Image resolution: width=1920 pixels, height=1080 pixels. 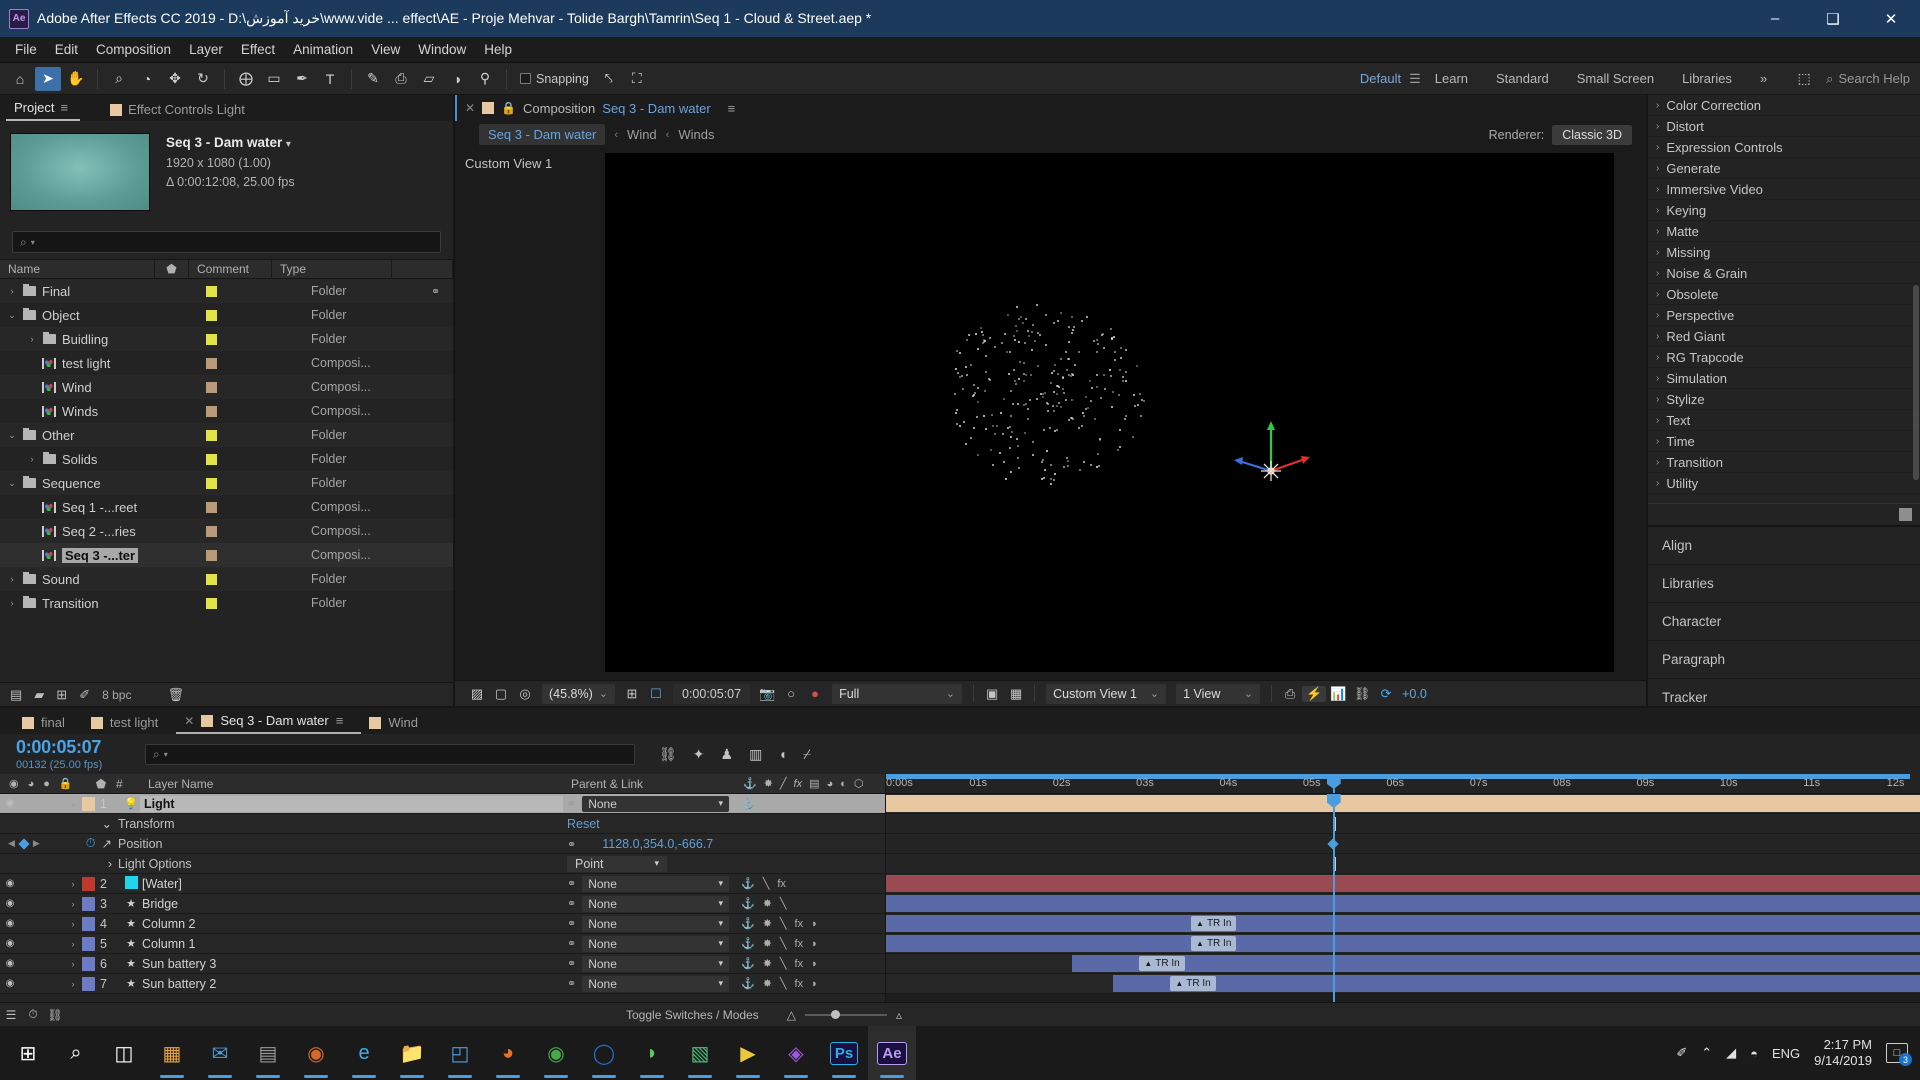 What do you see at coordinates (226, 459) in the screenshot?
I see `project-item-row: › Solids Folder` at bounding box center [226, 459].